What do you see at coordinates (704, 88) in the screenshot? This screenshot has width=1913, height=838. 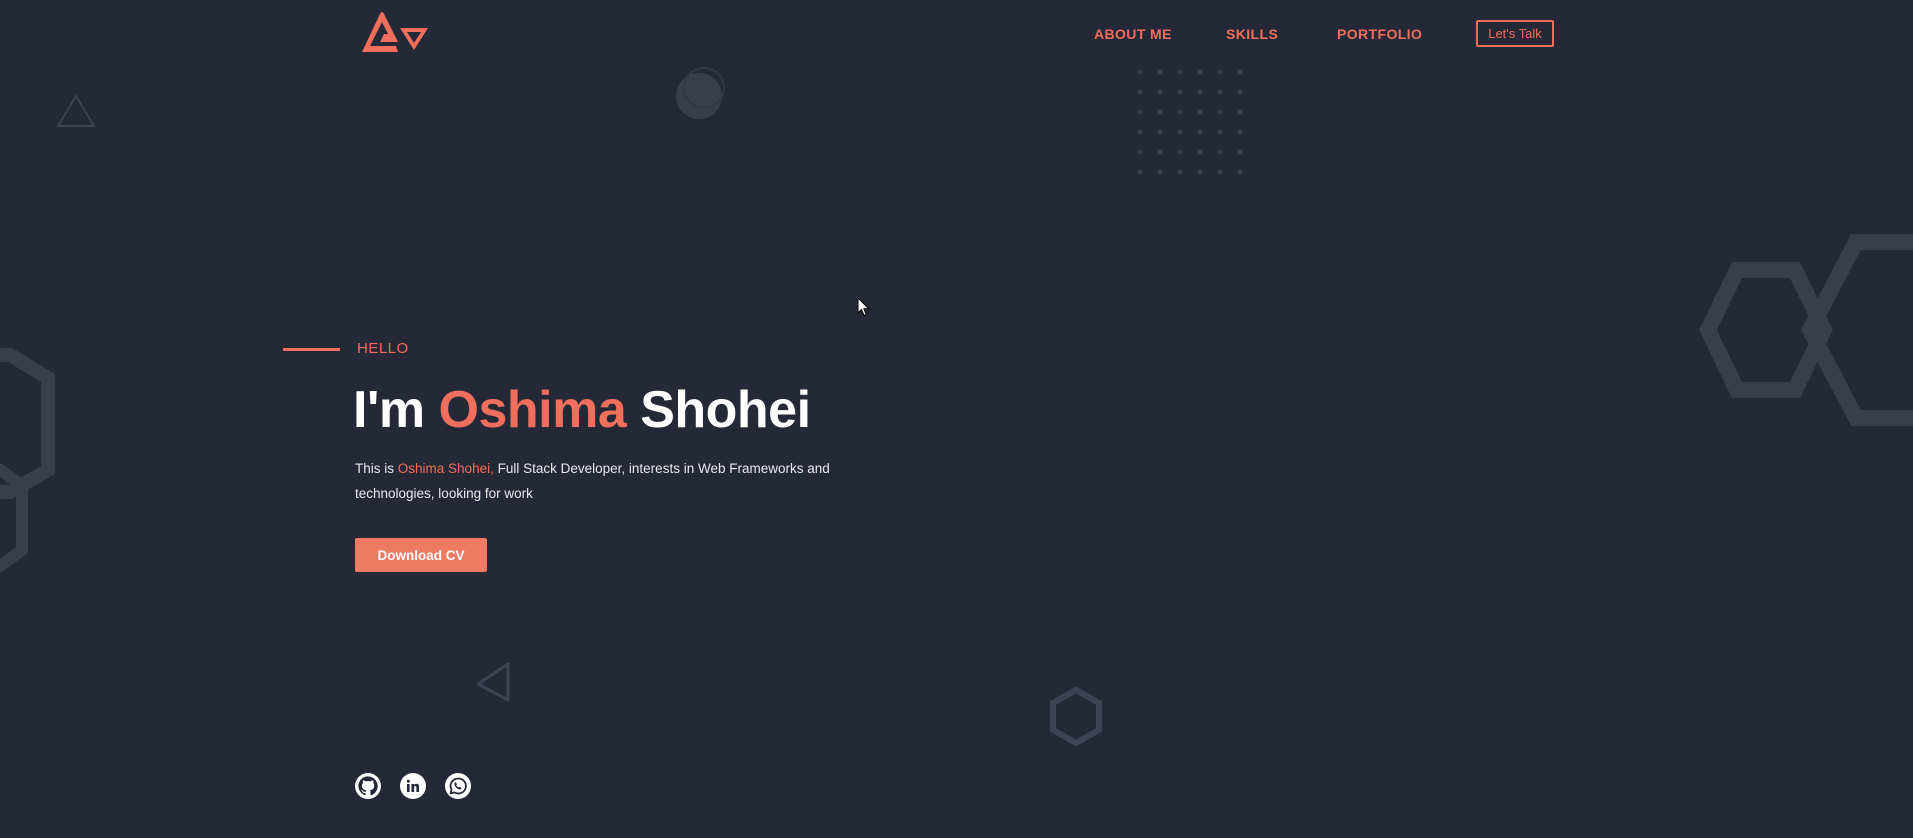 I see `circle-ring-decor` at bounding box center [704, 88].